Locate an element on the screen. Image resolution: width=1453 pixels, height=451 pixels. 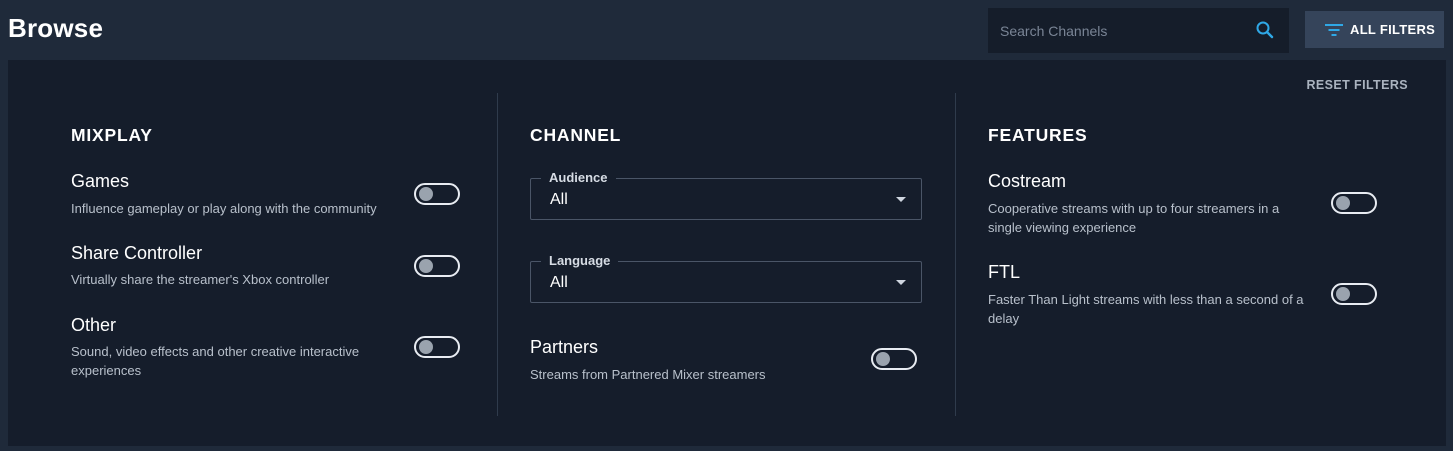
option-share-controller-title: Share Controller is located at coordinates (137, 253).